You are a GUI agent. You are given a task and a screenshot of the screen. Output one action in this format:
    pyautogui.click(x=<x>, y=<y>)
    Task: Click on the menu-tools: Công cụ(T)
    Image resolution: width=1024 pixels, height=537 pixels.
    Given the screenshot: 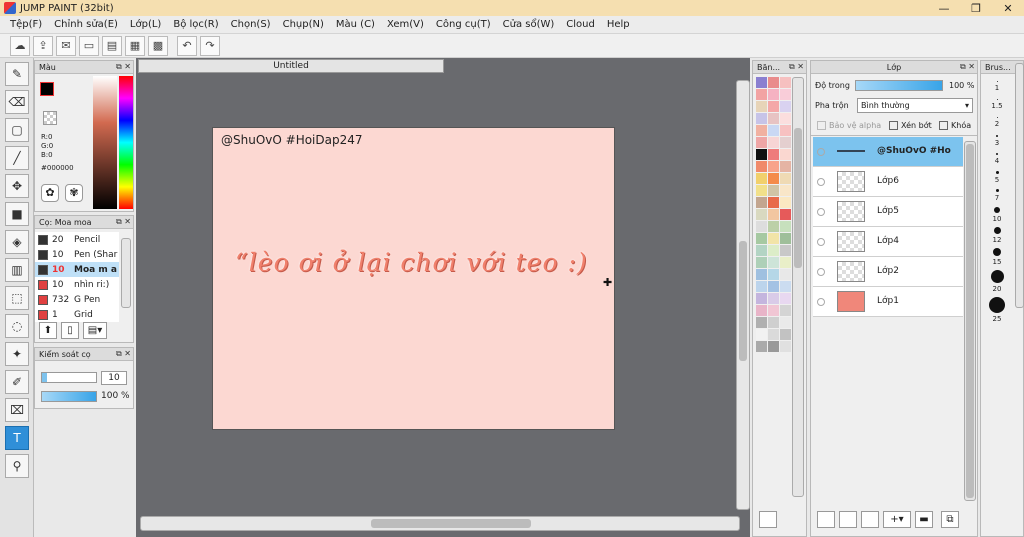 What is the action you would take?
    pyautogui.click(x=463, y=24)
    